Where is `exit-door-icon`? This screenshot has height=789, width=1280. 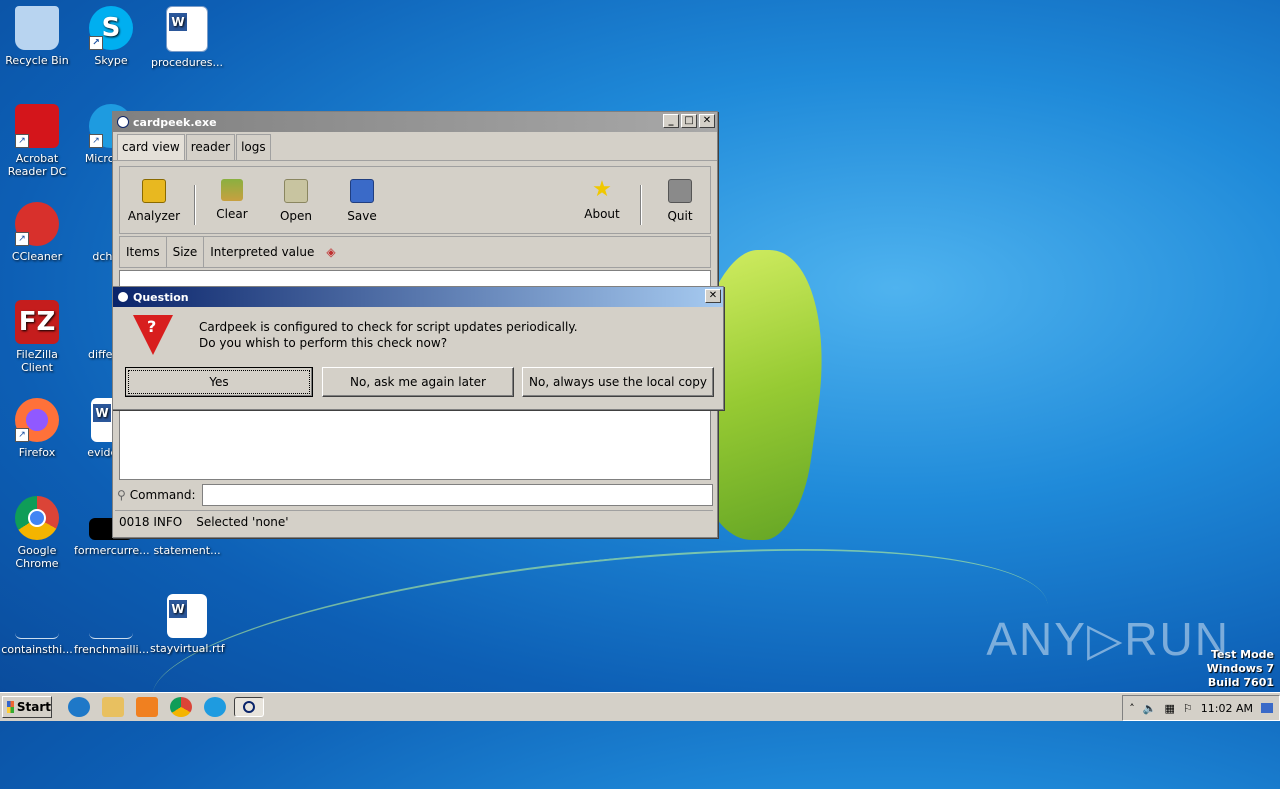 exit-door-icon is located at coordinates (680, 191).